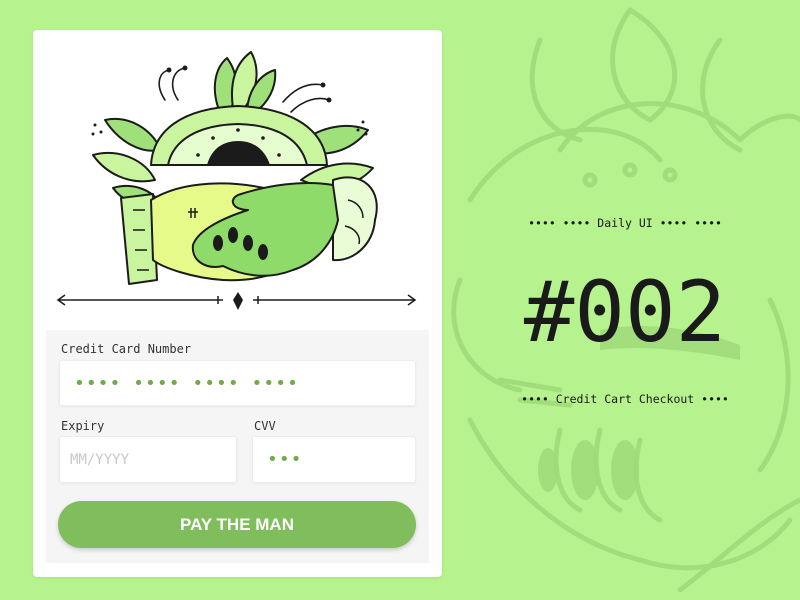 The width and height of the screenshot is (800, 600). I want to click on pay-button: PAY THE MAN, so click(237, 524).